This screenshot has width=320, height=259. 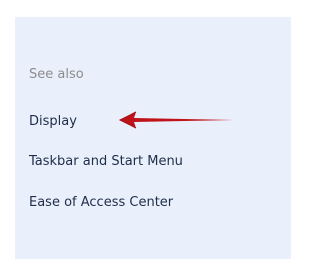 What do you see at coordinates (176, 120) in the screenshot?
I see `left-arrow-icon` at bounding box center [176, 120].